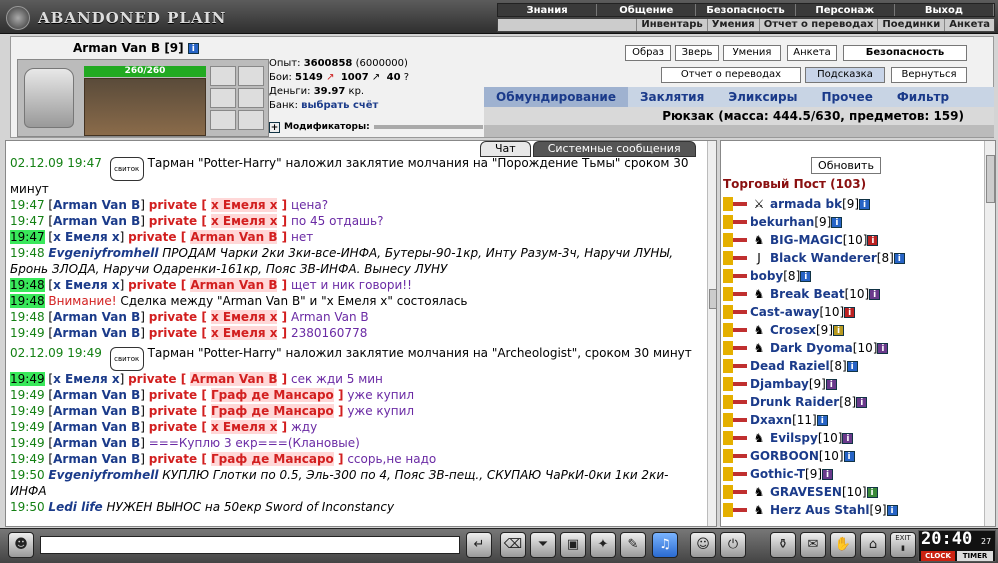 Image resolution: width=998 pixels, height=563 pixels. What do you see at coordinates (903, 545) in the screenshot?
I see `exit-icon: EXIT ▮` at bounding box center [903, 545].